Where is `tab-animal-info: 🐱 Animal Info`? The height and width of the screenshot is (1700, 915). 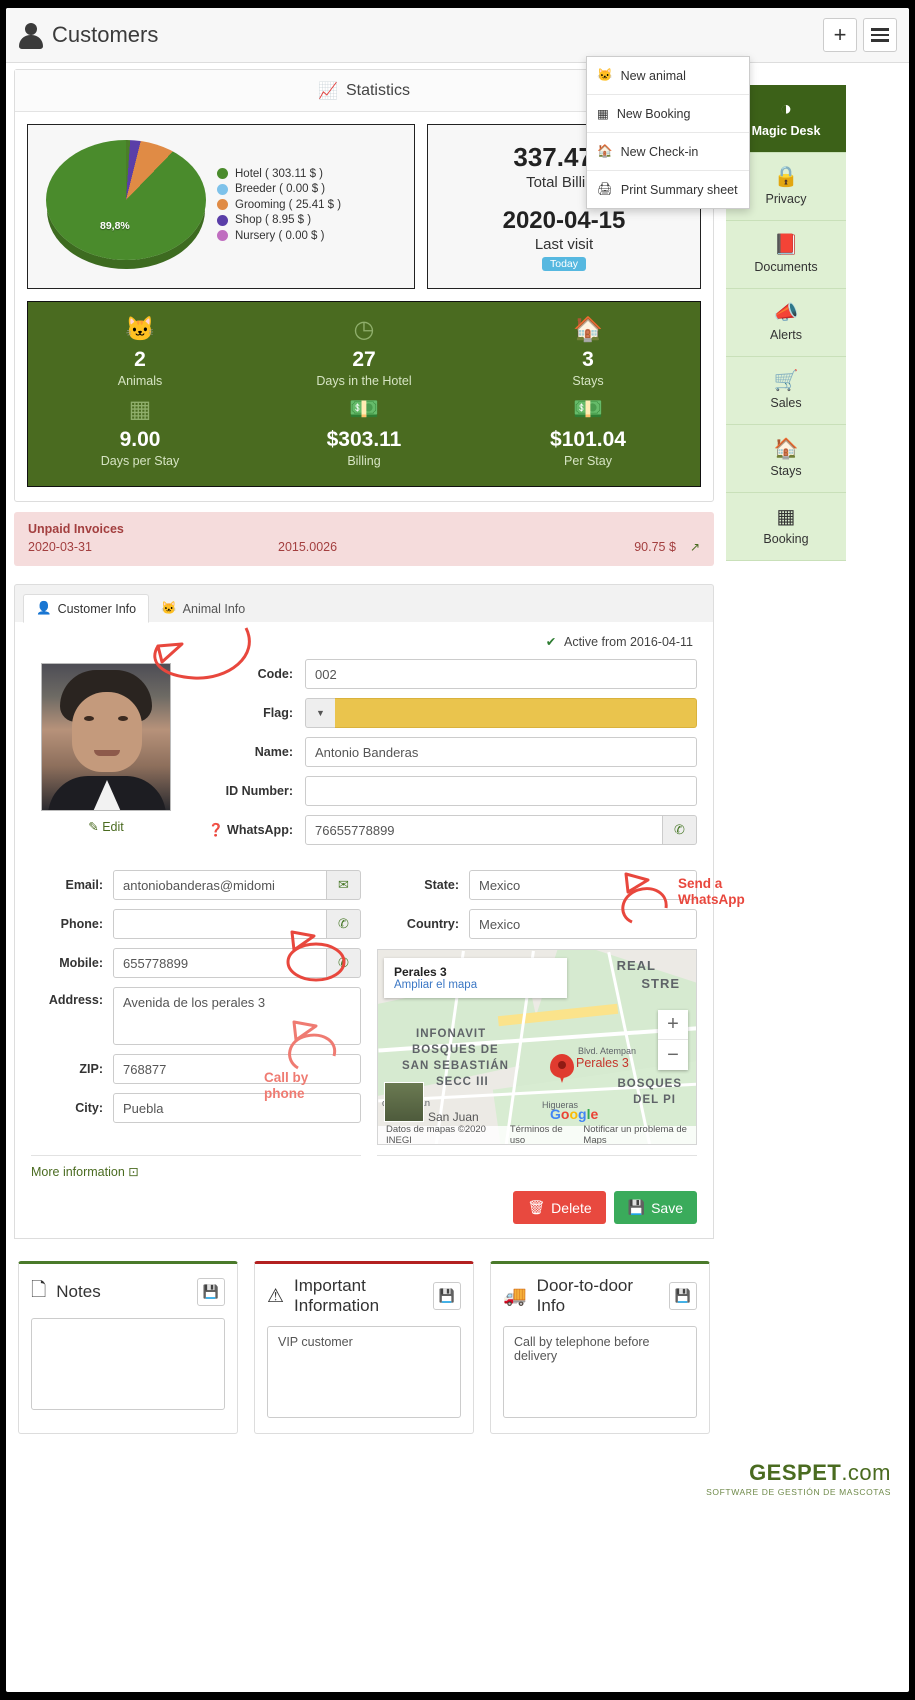
tab-animal-info: 🐱 Animal Info is located at coordinates (203, 608).